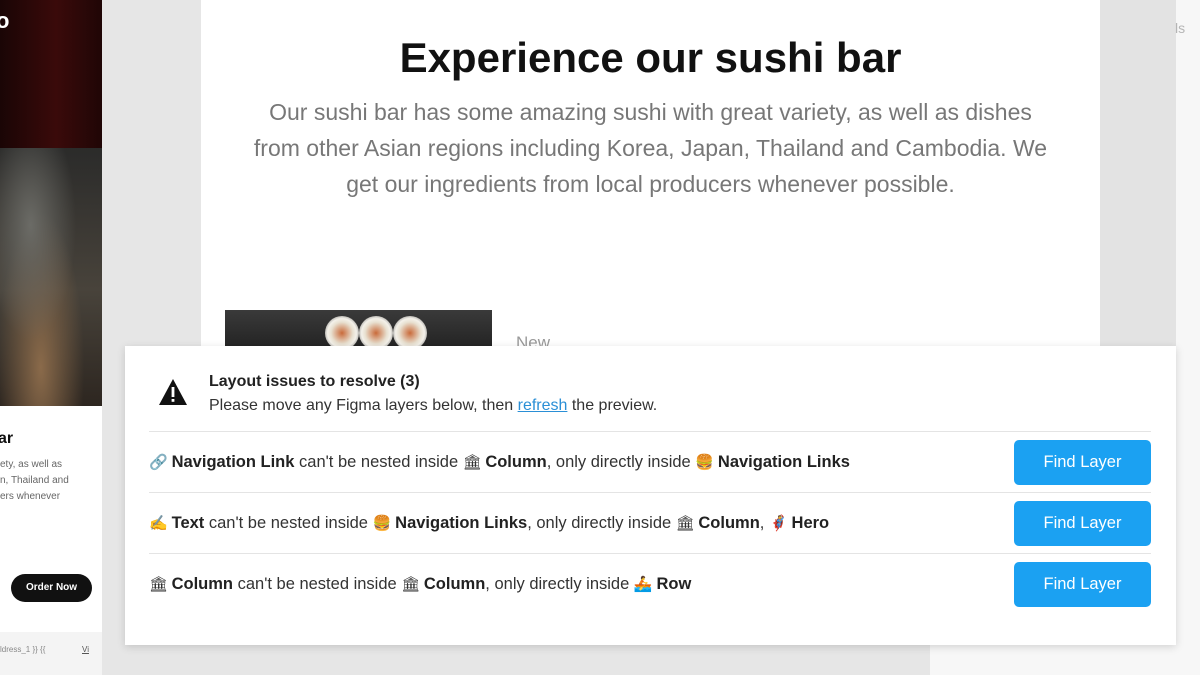 The height and width of the screenshot is (675, 1200). I want to click on footer-link: Vi, so click(85, 649).